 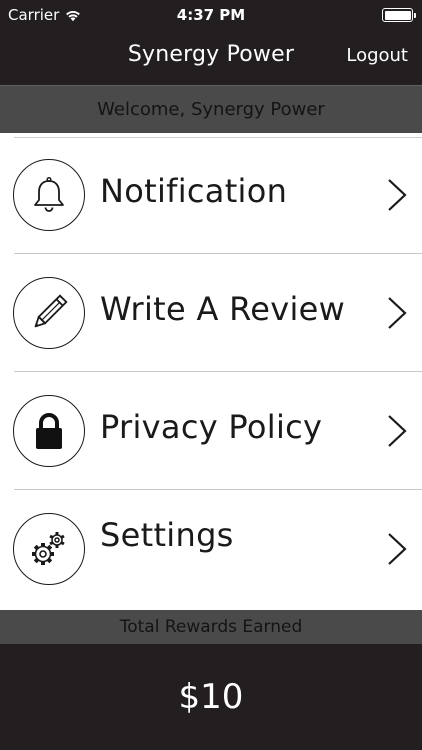 I want to click on status-bar: Carrier 4:37 PM, so click(x=211, y=15).